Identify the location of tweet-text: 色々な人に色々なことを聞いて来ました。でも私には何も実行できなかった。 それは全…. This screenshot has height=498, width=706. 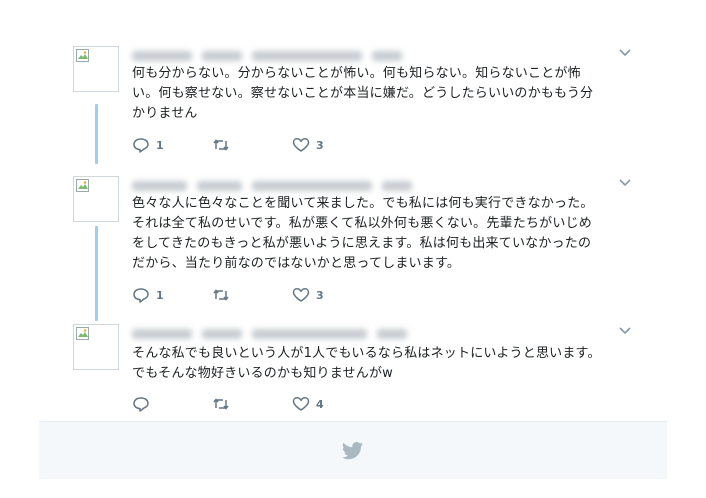
(363, 233).